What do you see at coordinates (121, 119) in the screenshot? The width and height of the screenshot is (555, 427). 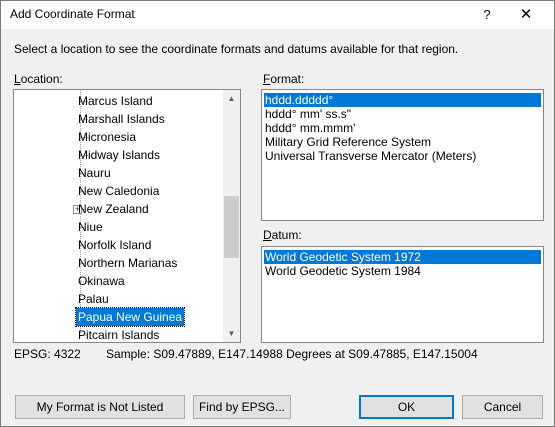 I see `location-item-label: Marshall Islands` at bounding box center [121, 119].